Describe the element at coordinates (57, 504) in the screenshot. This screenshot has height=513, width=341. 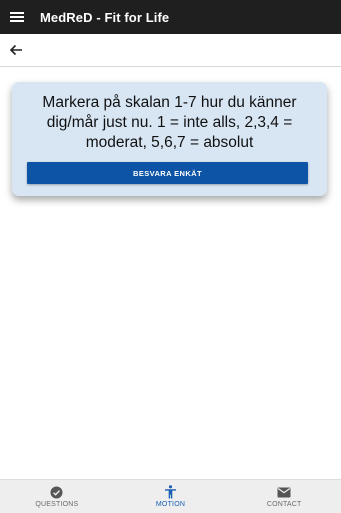
I see `nav-label-questions: QUESTIONS` at that location.